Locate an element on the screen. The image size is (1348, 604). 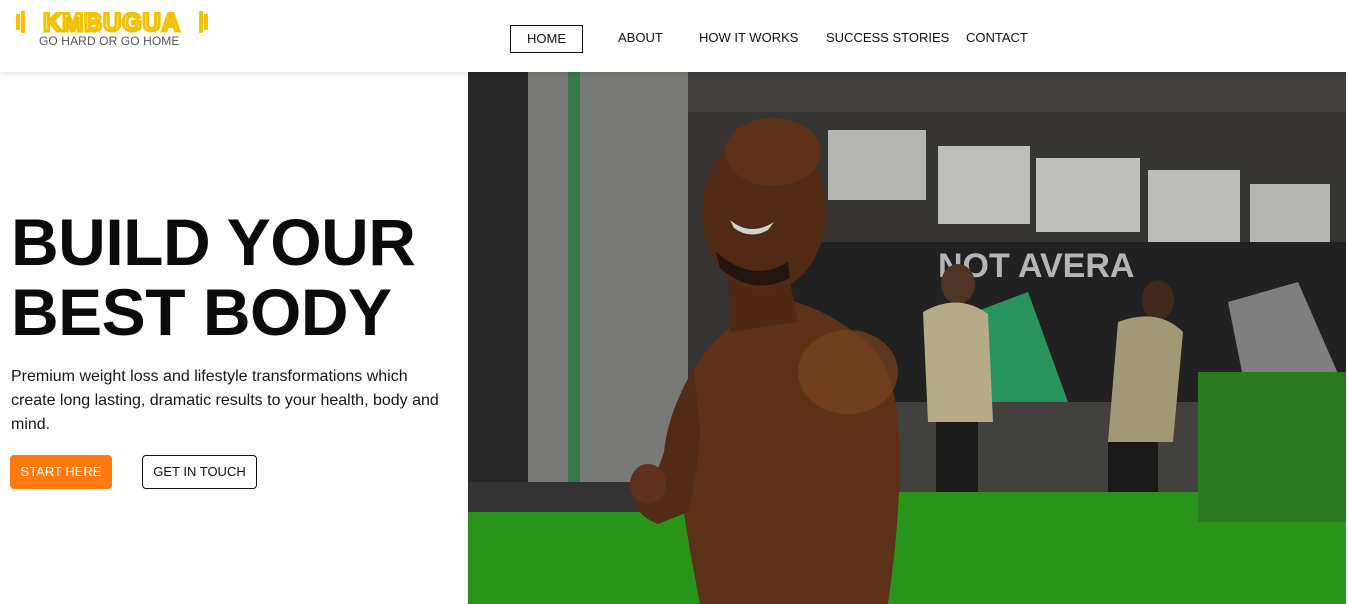
hero-title: BUILD YOUR BEST BODY is located at coordinates (236, 277).